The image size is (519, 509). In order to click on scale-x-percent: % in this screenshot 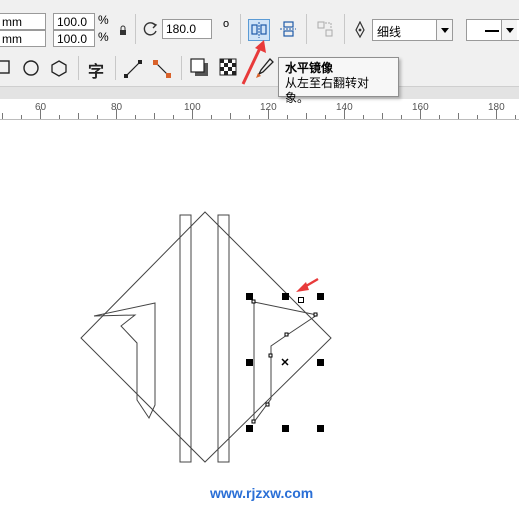, I will do `click(103, 20)`.